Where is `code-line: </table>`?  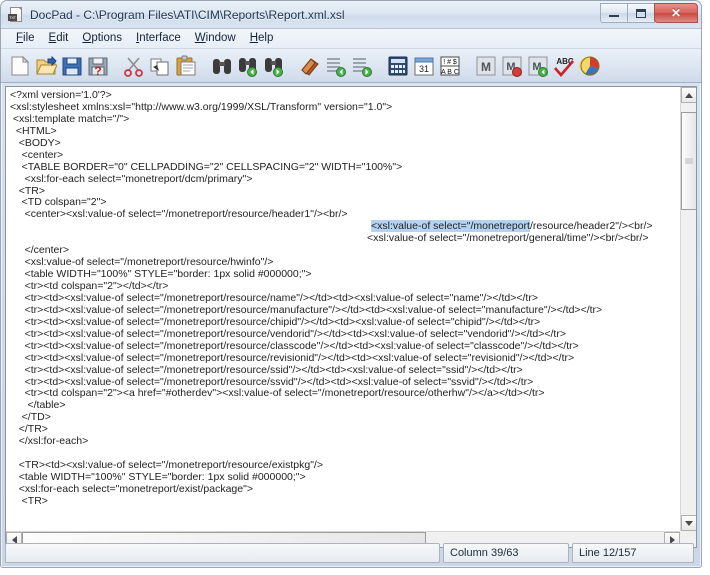
code-line: </table> is located at coordinates (38, 405).